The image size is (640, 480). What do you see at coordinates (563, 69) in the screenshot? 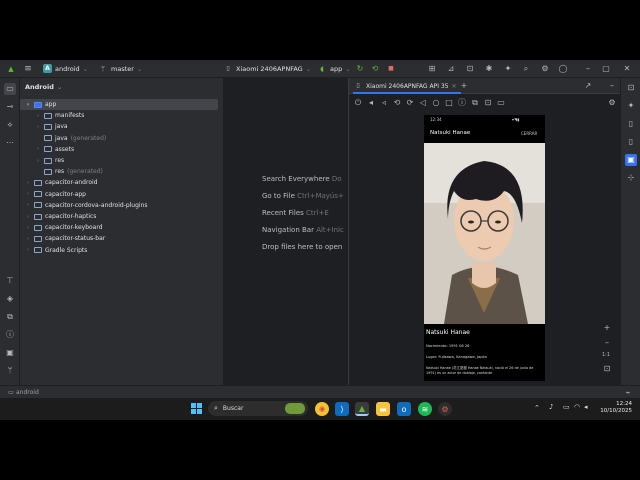
I see `account-icon: ◯` at bounding box center [563, 69].